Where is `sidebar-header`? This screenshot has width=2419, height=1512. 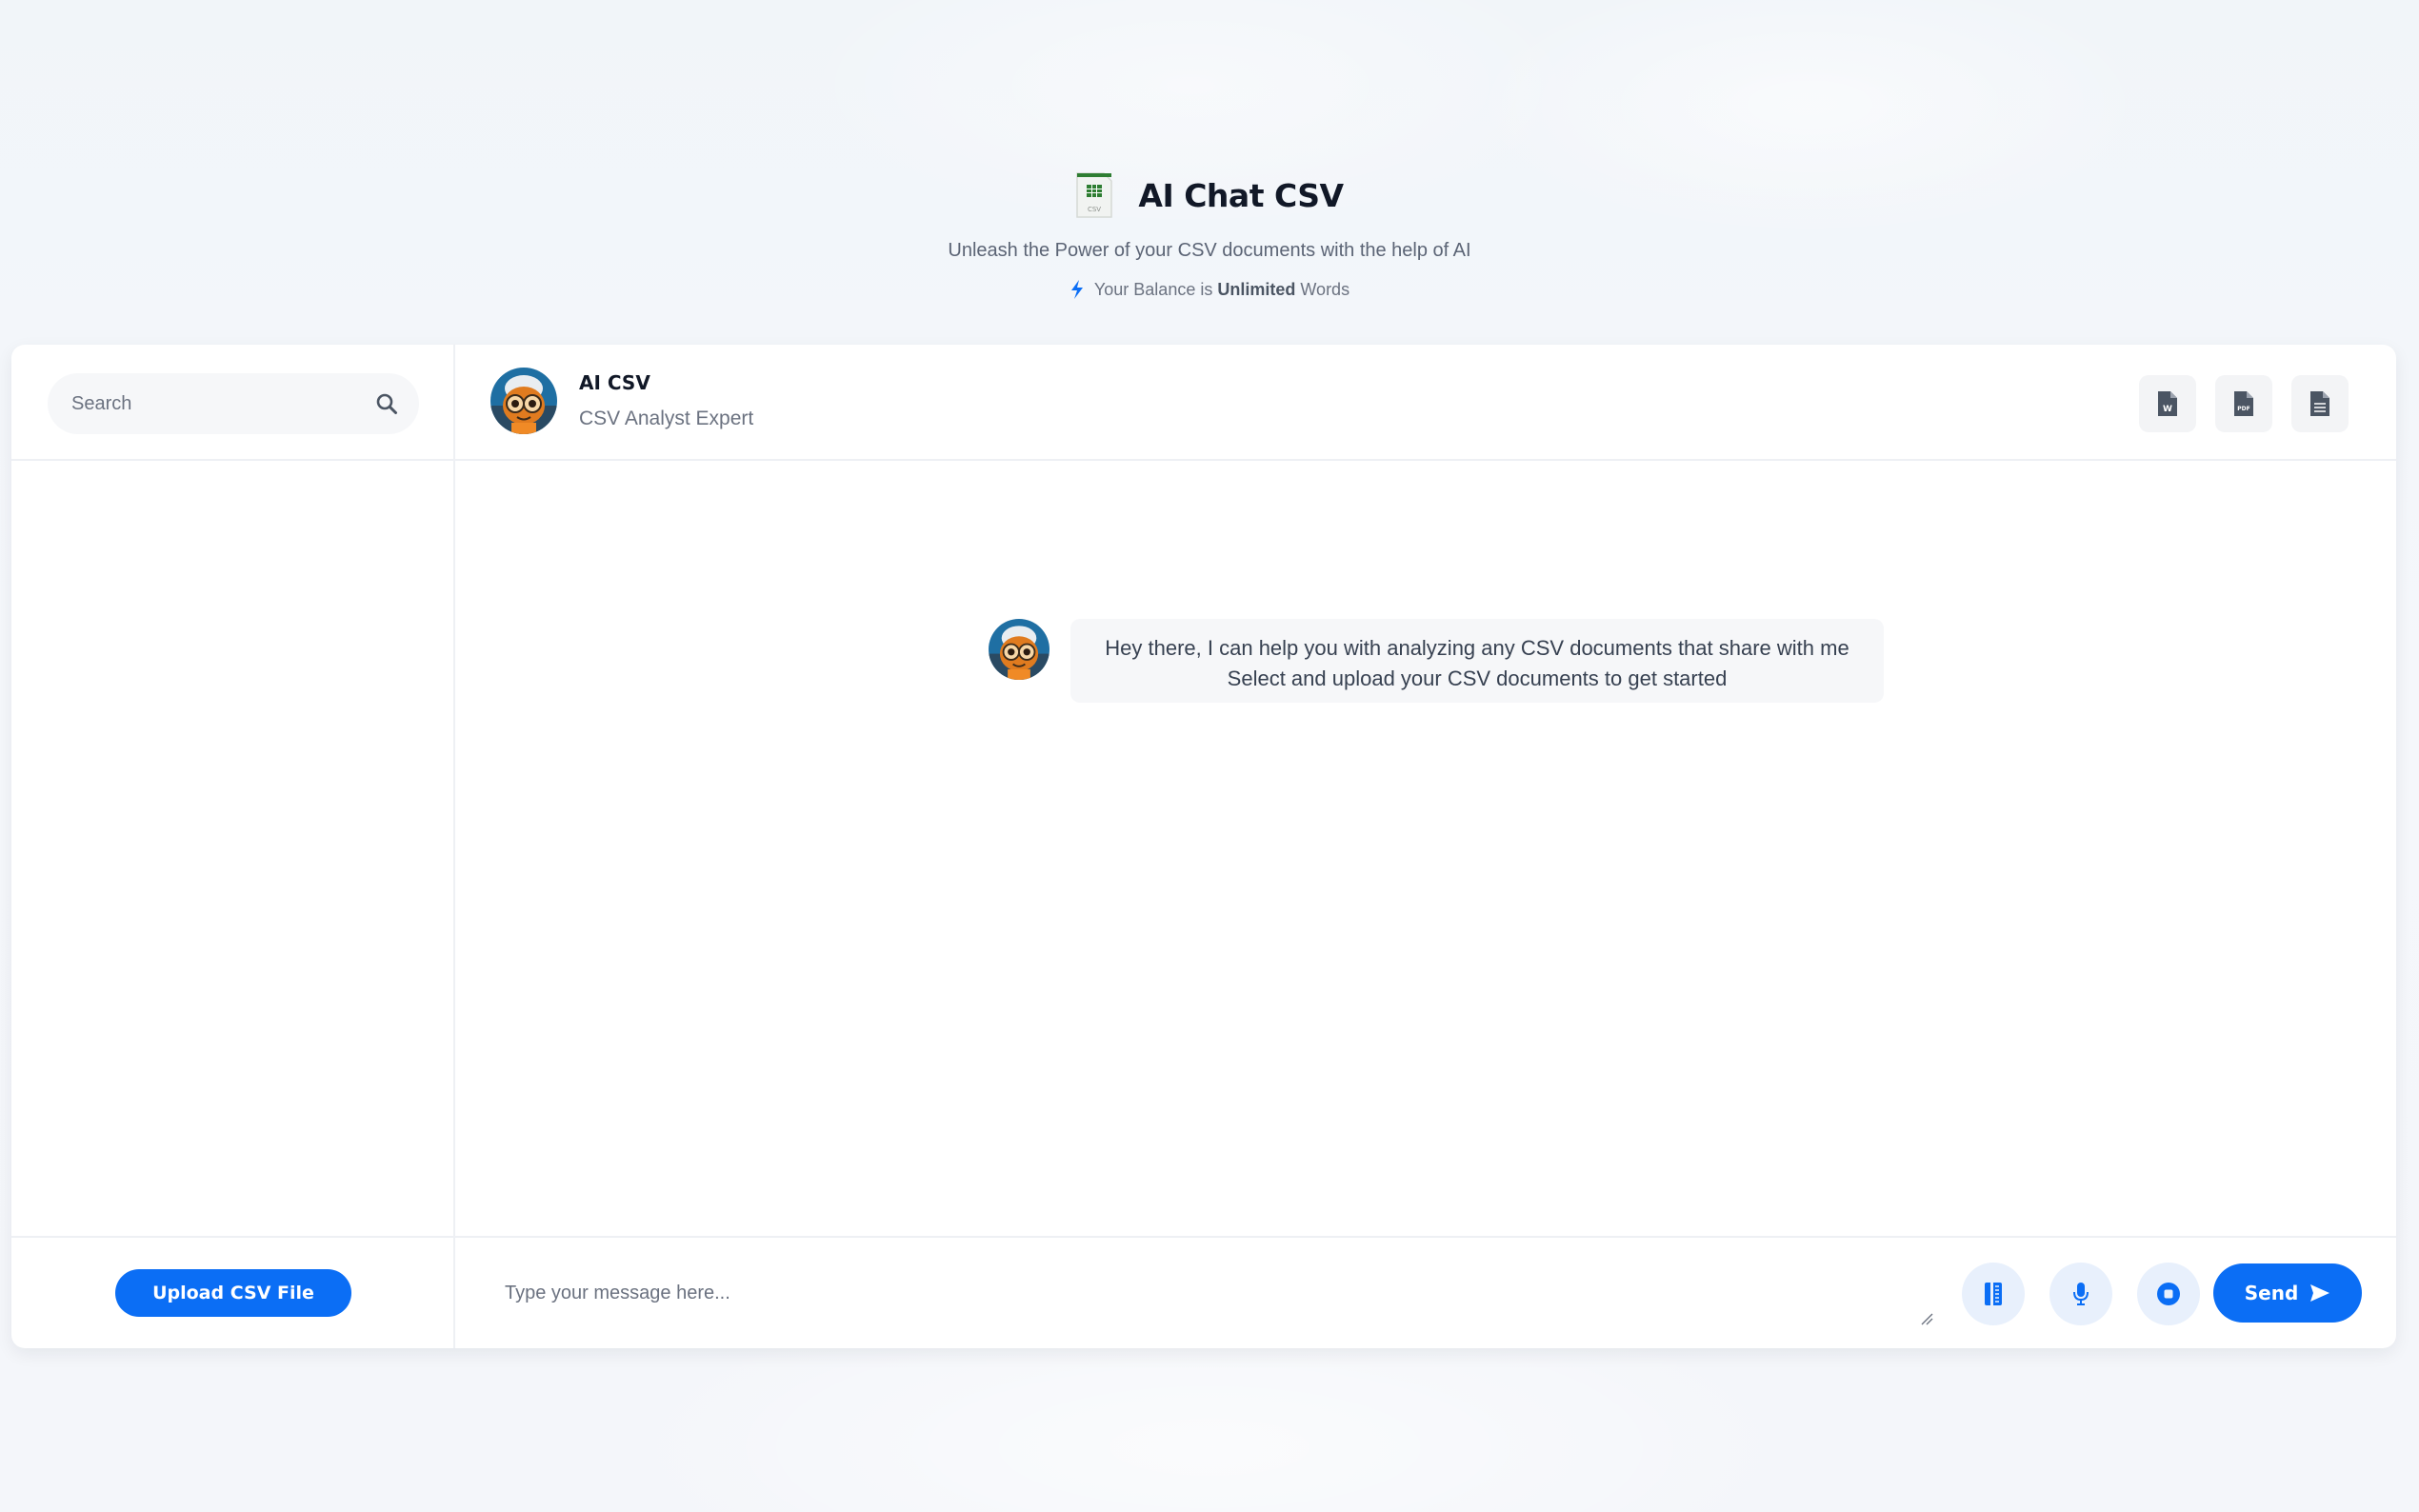
sidebar-header is located at coordinates (232, 403).